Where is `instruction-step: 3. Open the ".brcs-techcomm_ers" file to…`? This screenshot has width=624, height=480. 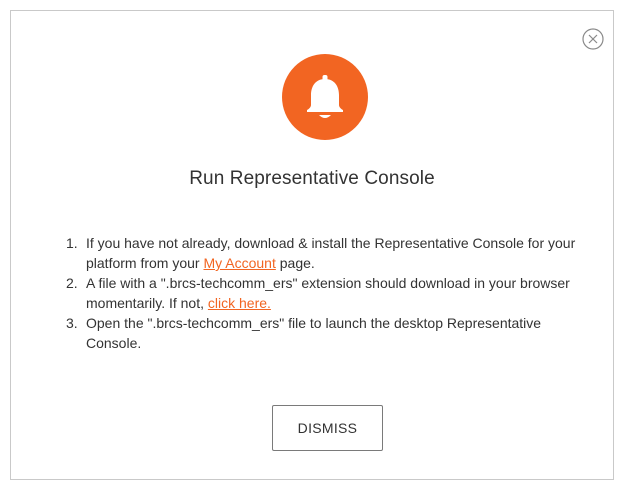
instruction-step: 3. Open the ".brcs-techcomm_ers" file to… is located at coordinates (331, 333).